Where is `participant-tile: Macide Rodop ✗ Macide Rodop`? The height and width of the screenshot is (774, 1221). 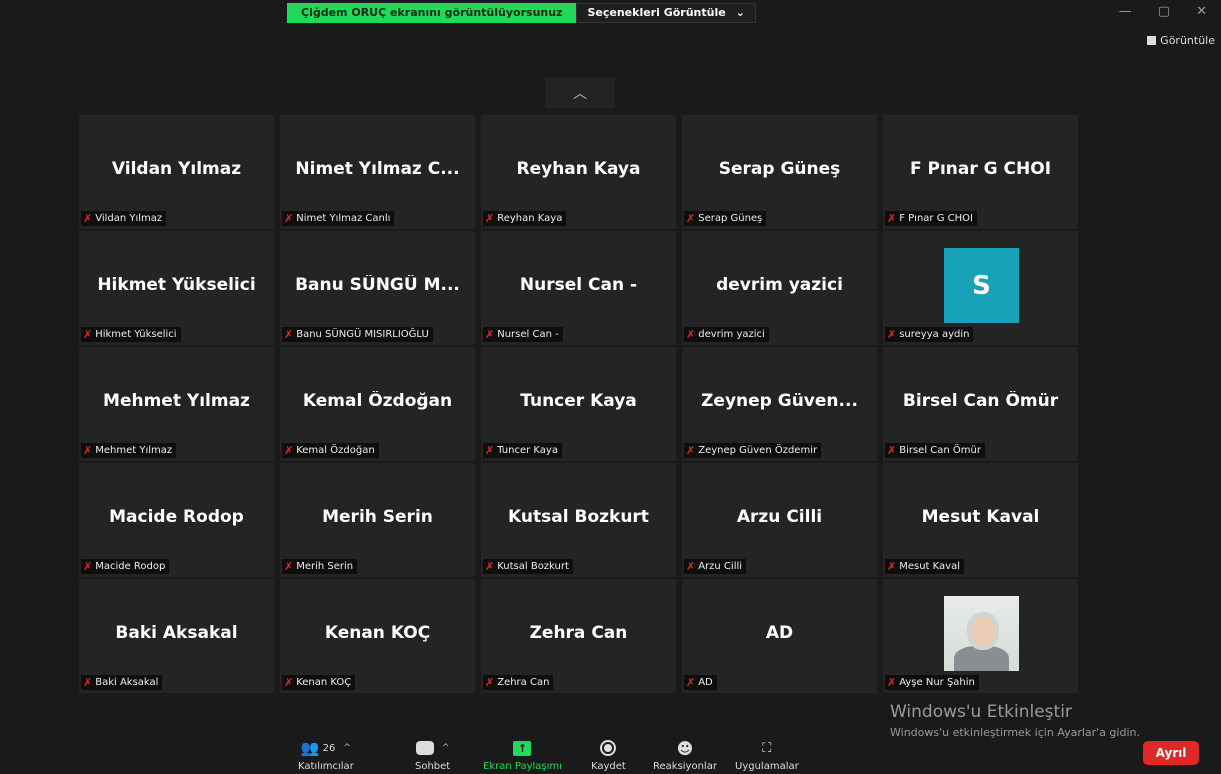
participant-tile: Macide Rodop ✗ Macide Rodop is located at coordinates (176, 520).